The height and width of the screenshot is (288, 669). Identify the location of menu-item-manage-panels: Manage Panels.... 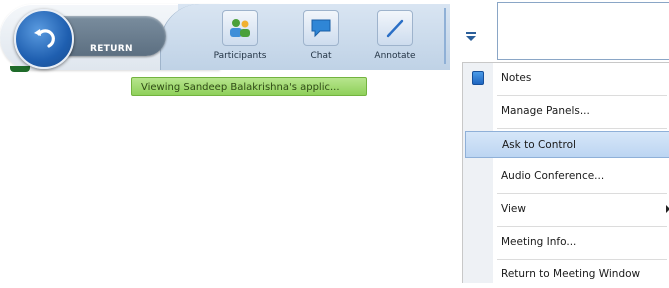
(581, 111).